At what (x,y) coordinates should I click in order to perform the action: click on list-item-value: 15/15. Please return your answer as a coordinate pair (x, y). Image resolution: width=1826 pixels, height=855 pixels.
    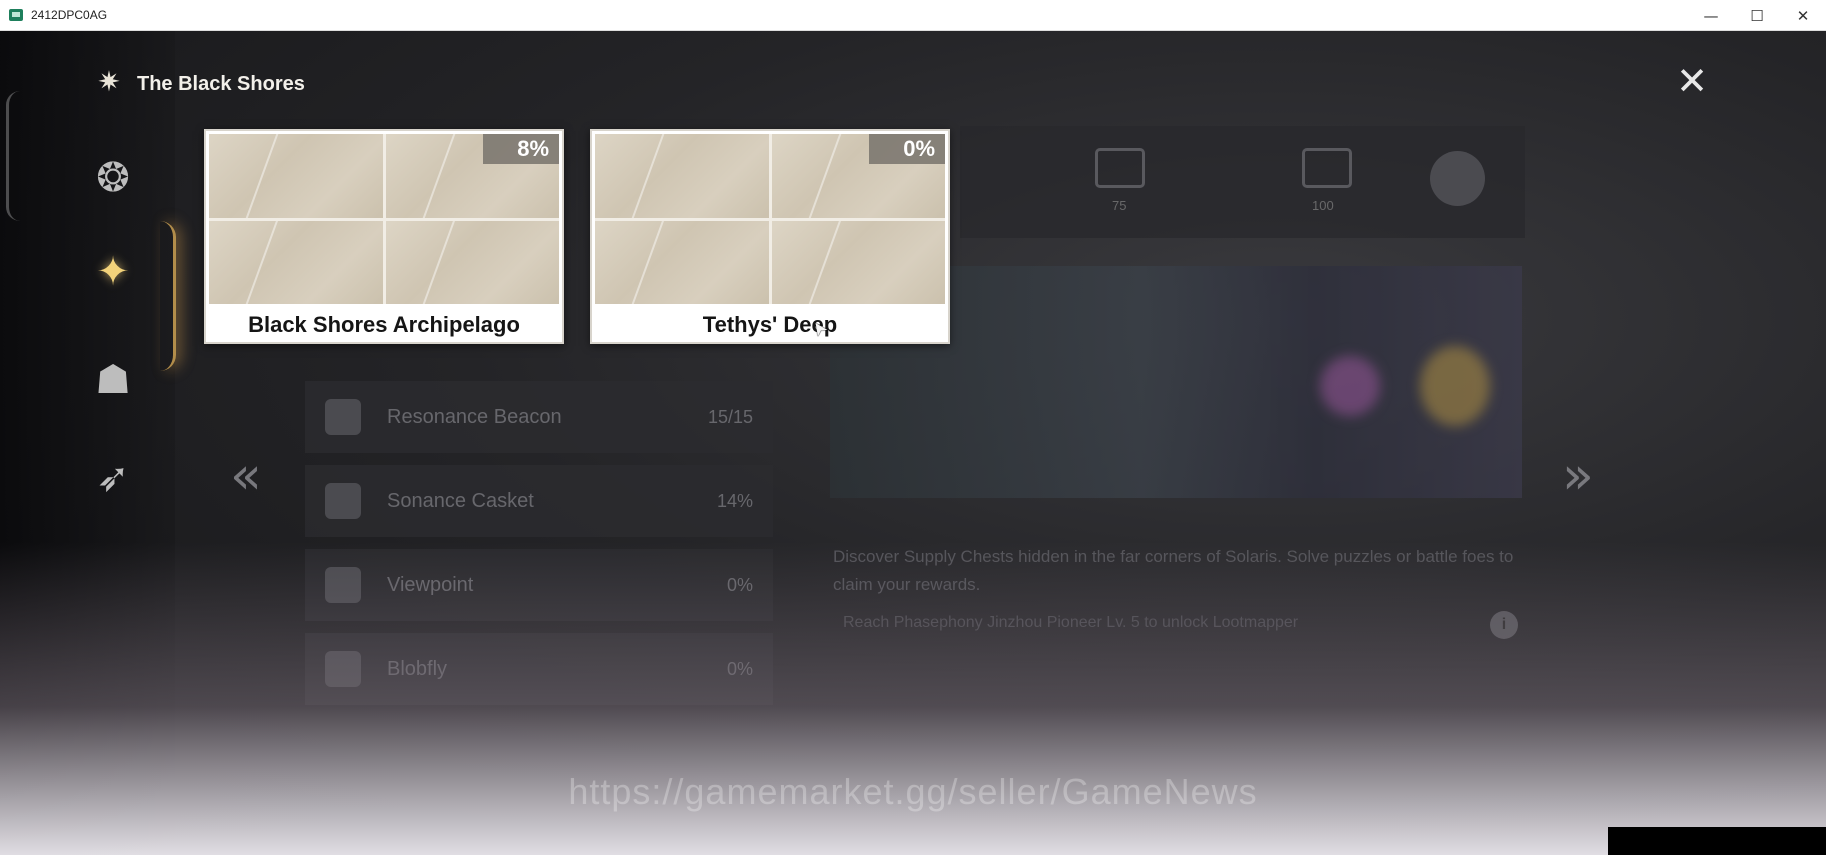
    Looking at the image, I should click on (730, 416).